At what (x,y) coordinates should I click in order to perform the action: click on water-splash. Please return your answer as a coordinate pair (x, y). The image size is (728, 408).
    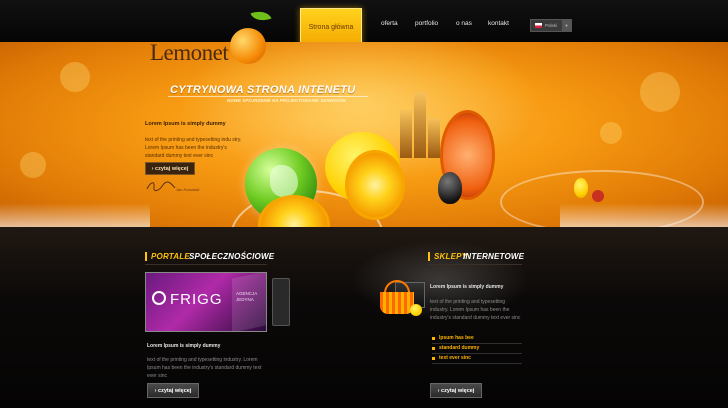
    Looking at the image, I should click on (602, 202).